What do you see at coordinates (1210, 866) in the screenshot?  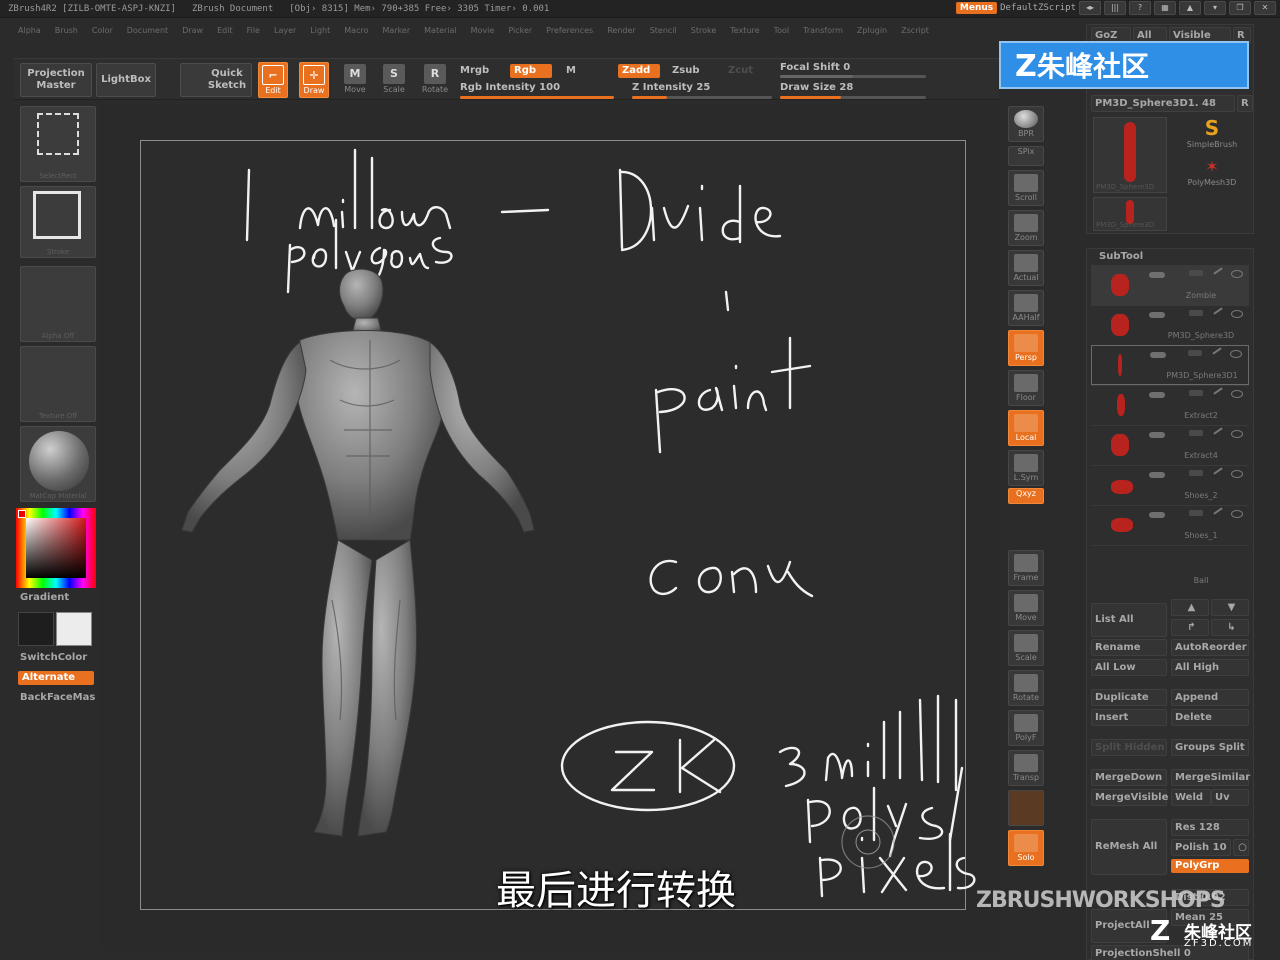 I see `polygrp-toggle: PolyGrp` at bounding box center [1210, 866].